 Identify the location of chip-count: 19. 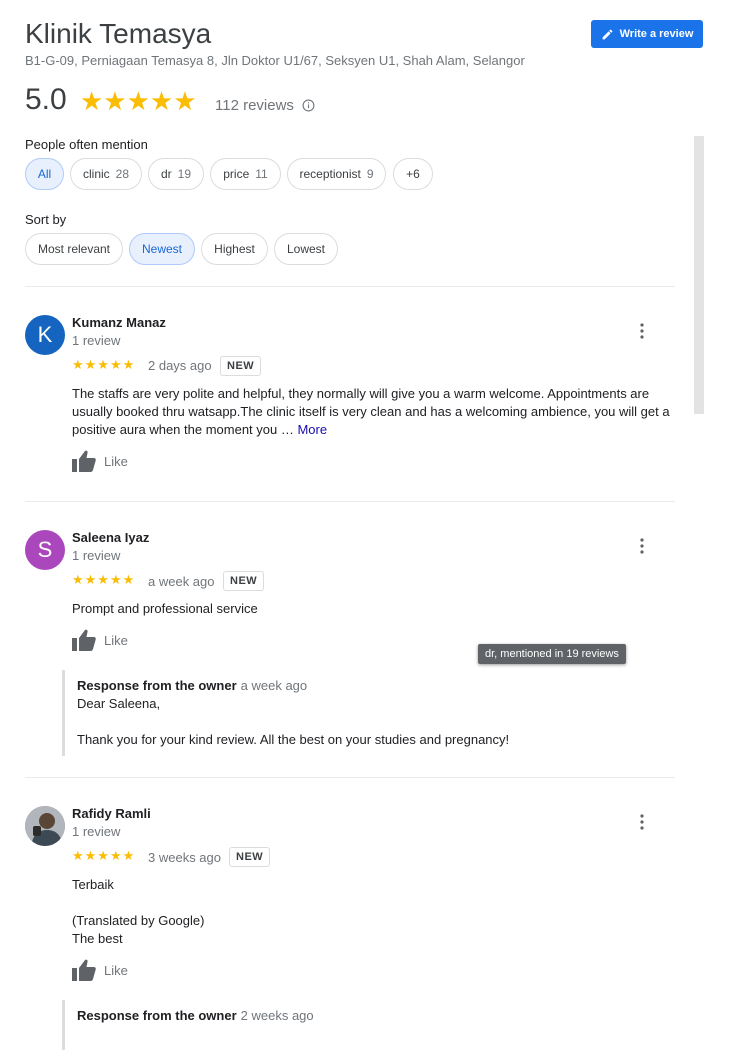
(184, 174).